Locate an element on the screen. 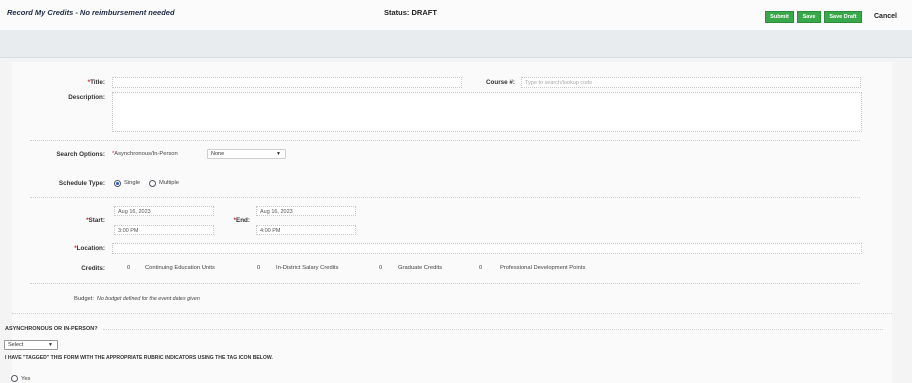 Image resolution: width=912 pixels, height=383 pixels. title-label: *Title: is located at coordinates (96, 82).